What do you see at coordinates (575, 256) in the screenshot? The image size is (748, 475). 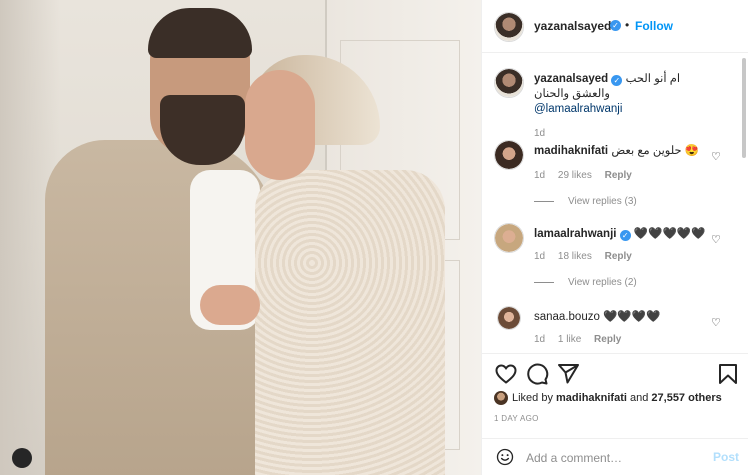 I see `comment-likes: 18 likes` at bounding box center [575, 256].